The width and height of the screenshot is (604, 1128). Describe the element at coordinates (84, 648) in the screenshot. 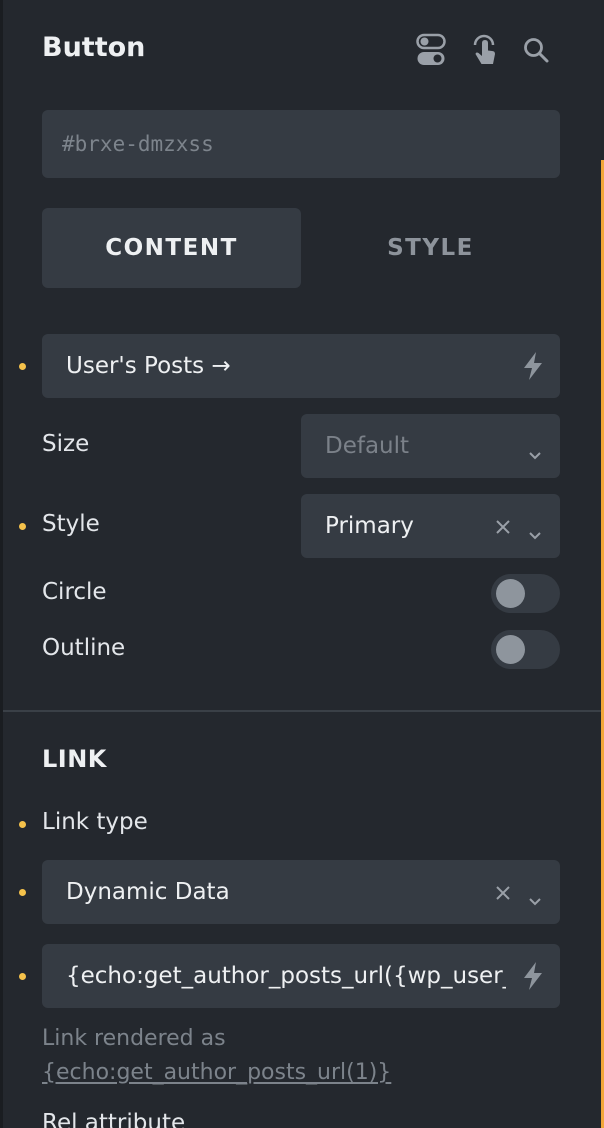

I see `outline-label: Outline` at that location.